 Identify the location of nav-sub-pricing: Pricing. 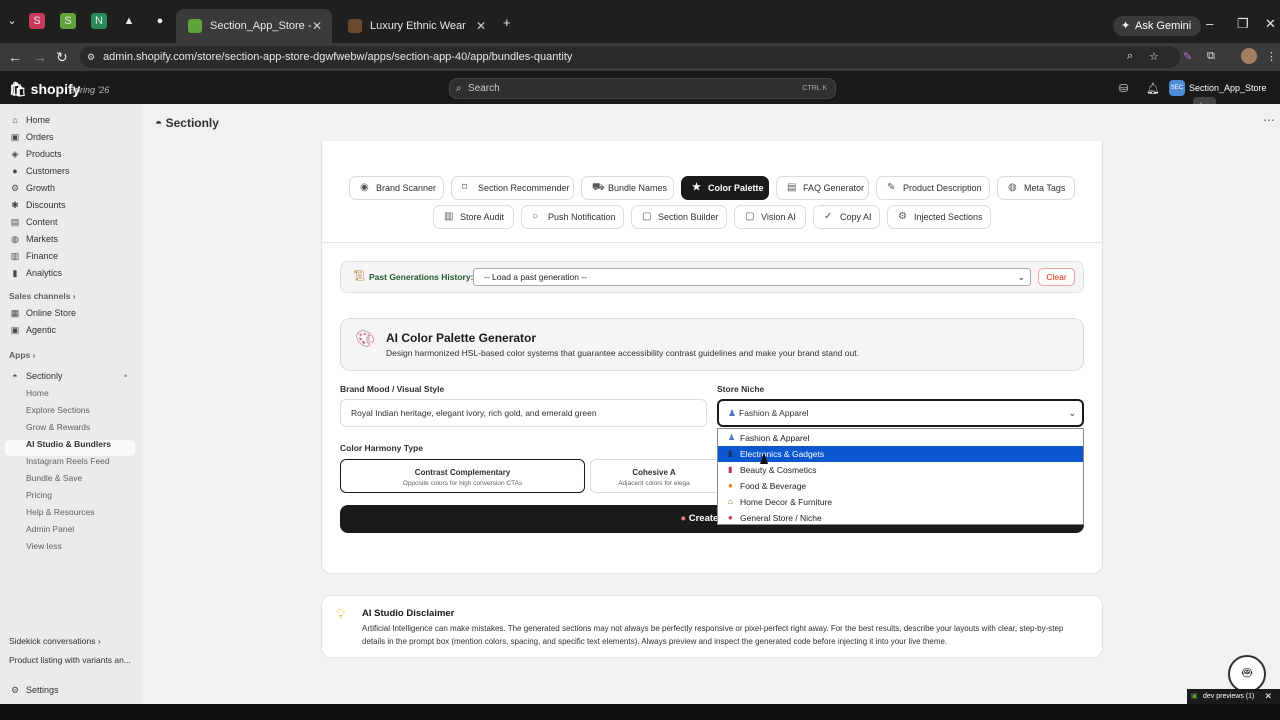
(39, 495).